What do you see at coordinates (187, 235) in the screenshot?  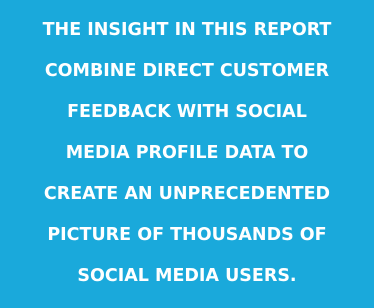 I see `statement-line: PICTURE OF THOUSANDS OF` at bounding box center [187, 235].